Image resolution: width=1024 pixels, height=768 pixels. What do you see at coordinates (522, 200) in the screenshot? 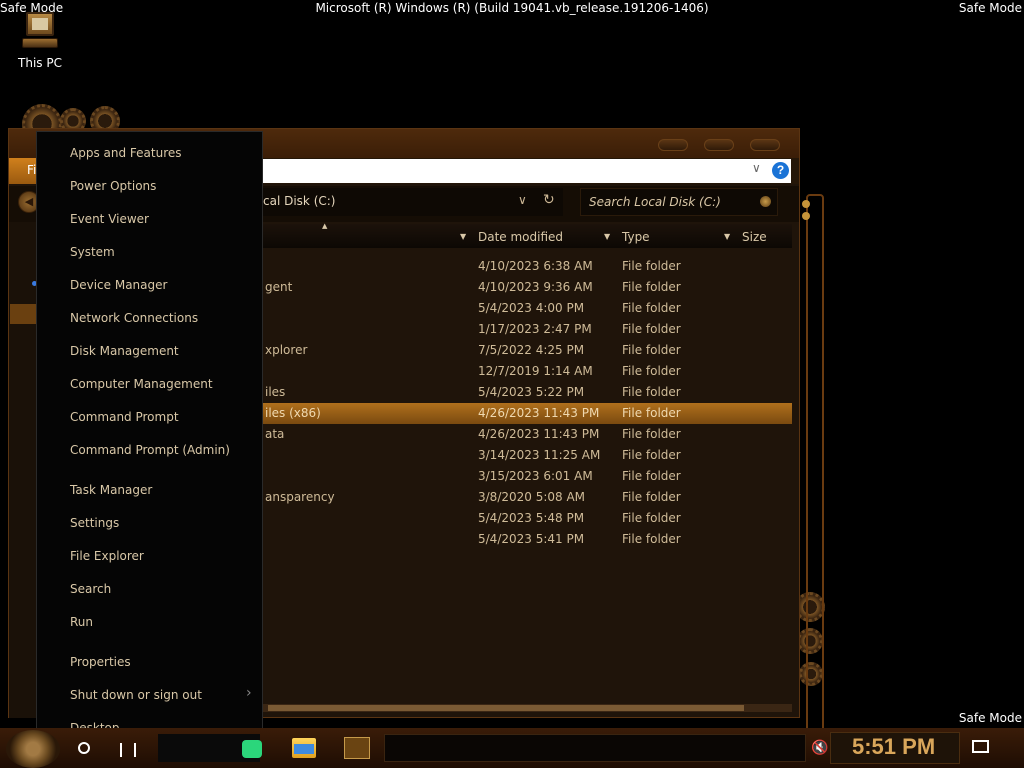
I see `address-history-chevron-icon: ∨` at bounding box center [522, 200].